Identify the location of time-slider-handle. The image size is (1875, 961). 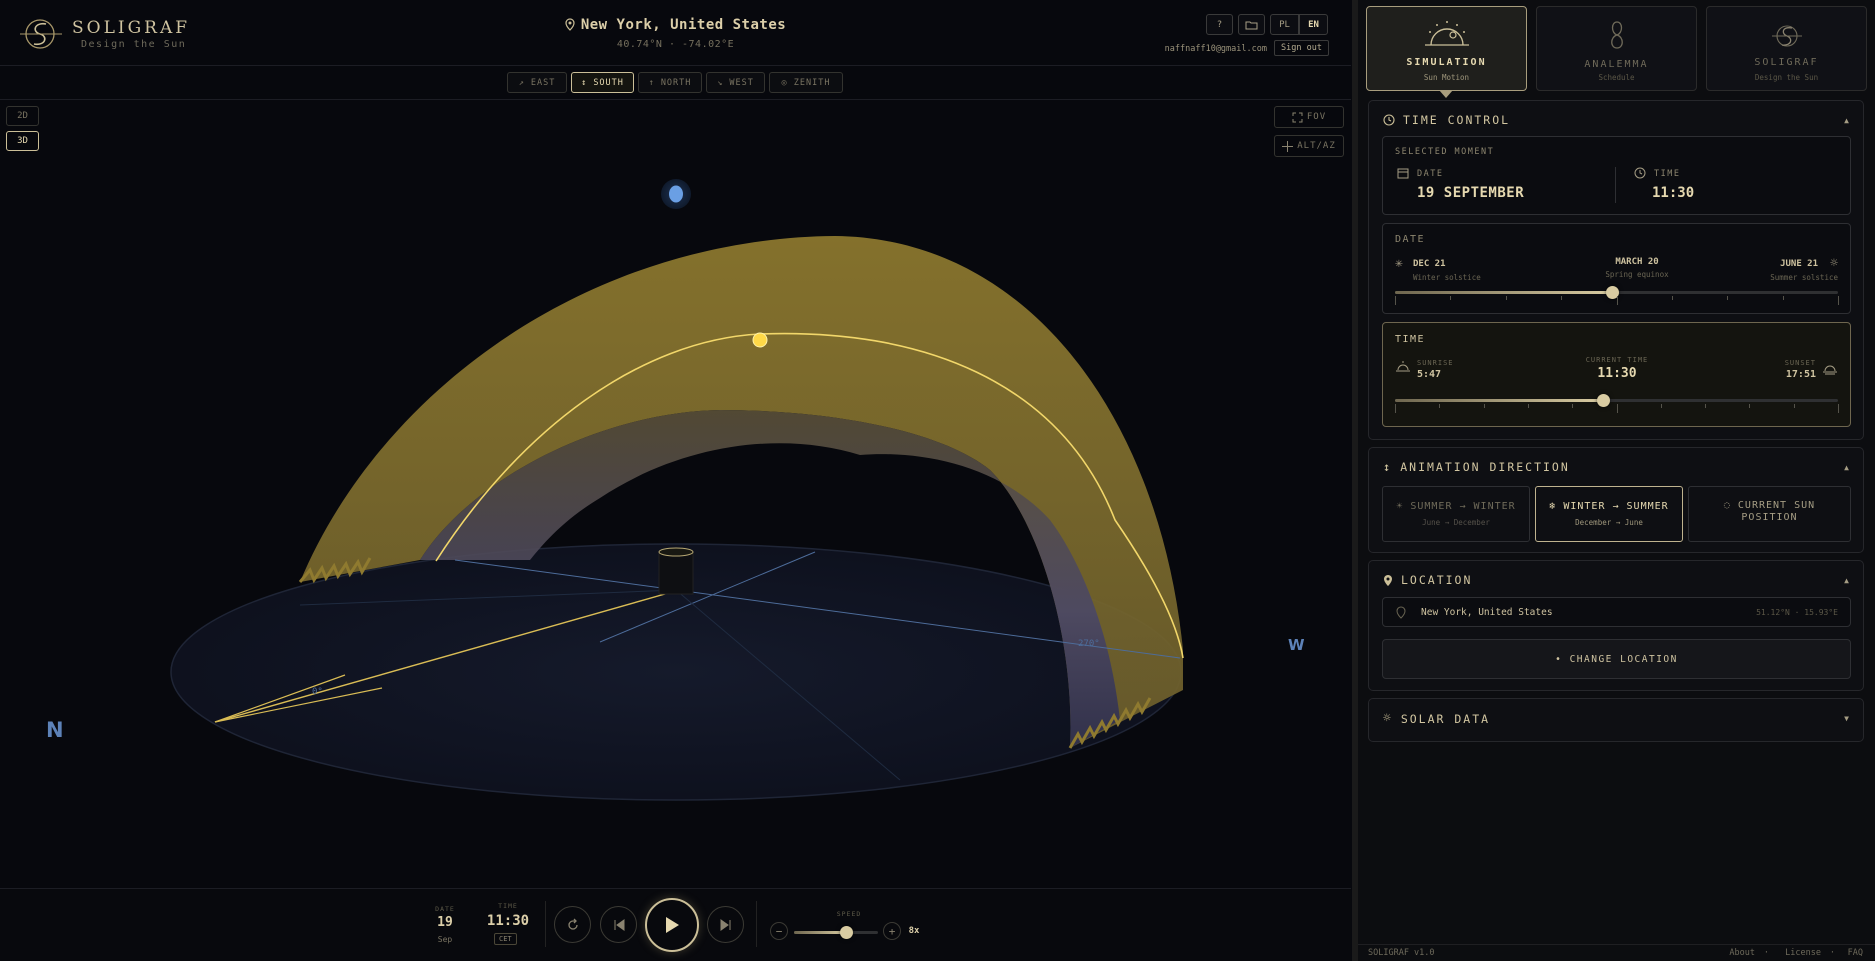
(1603, 400).